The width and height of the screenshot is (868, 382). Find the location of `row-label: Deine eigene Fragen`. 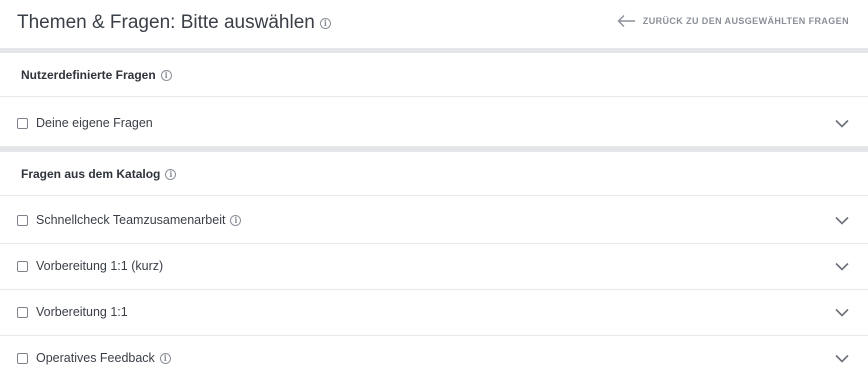

row-label: Deine eigene Fragen is located at coordinates (94, 123).